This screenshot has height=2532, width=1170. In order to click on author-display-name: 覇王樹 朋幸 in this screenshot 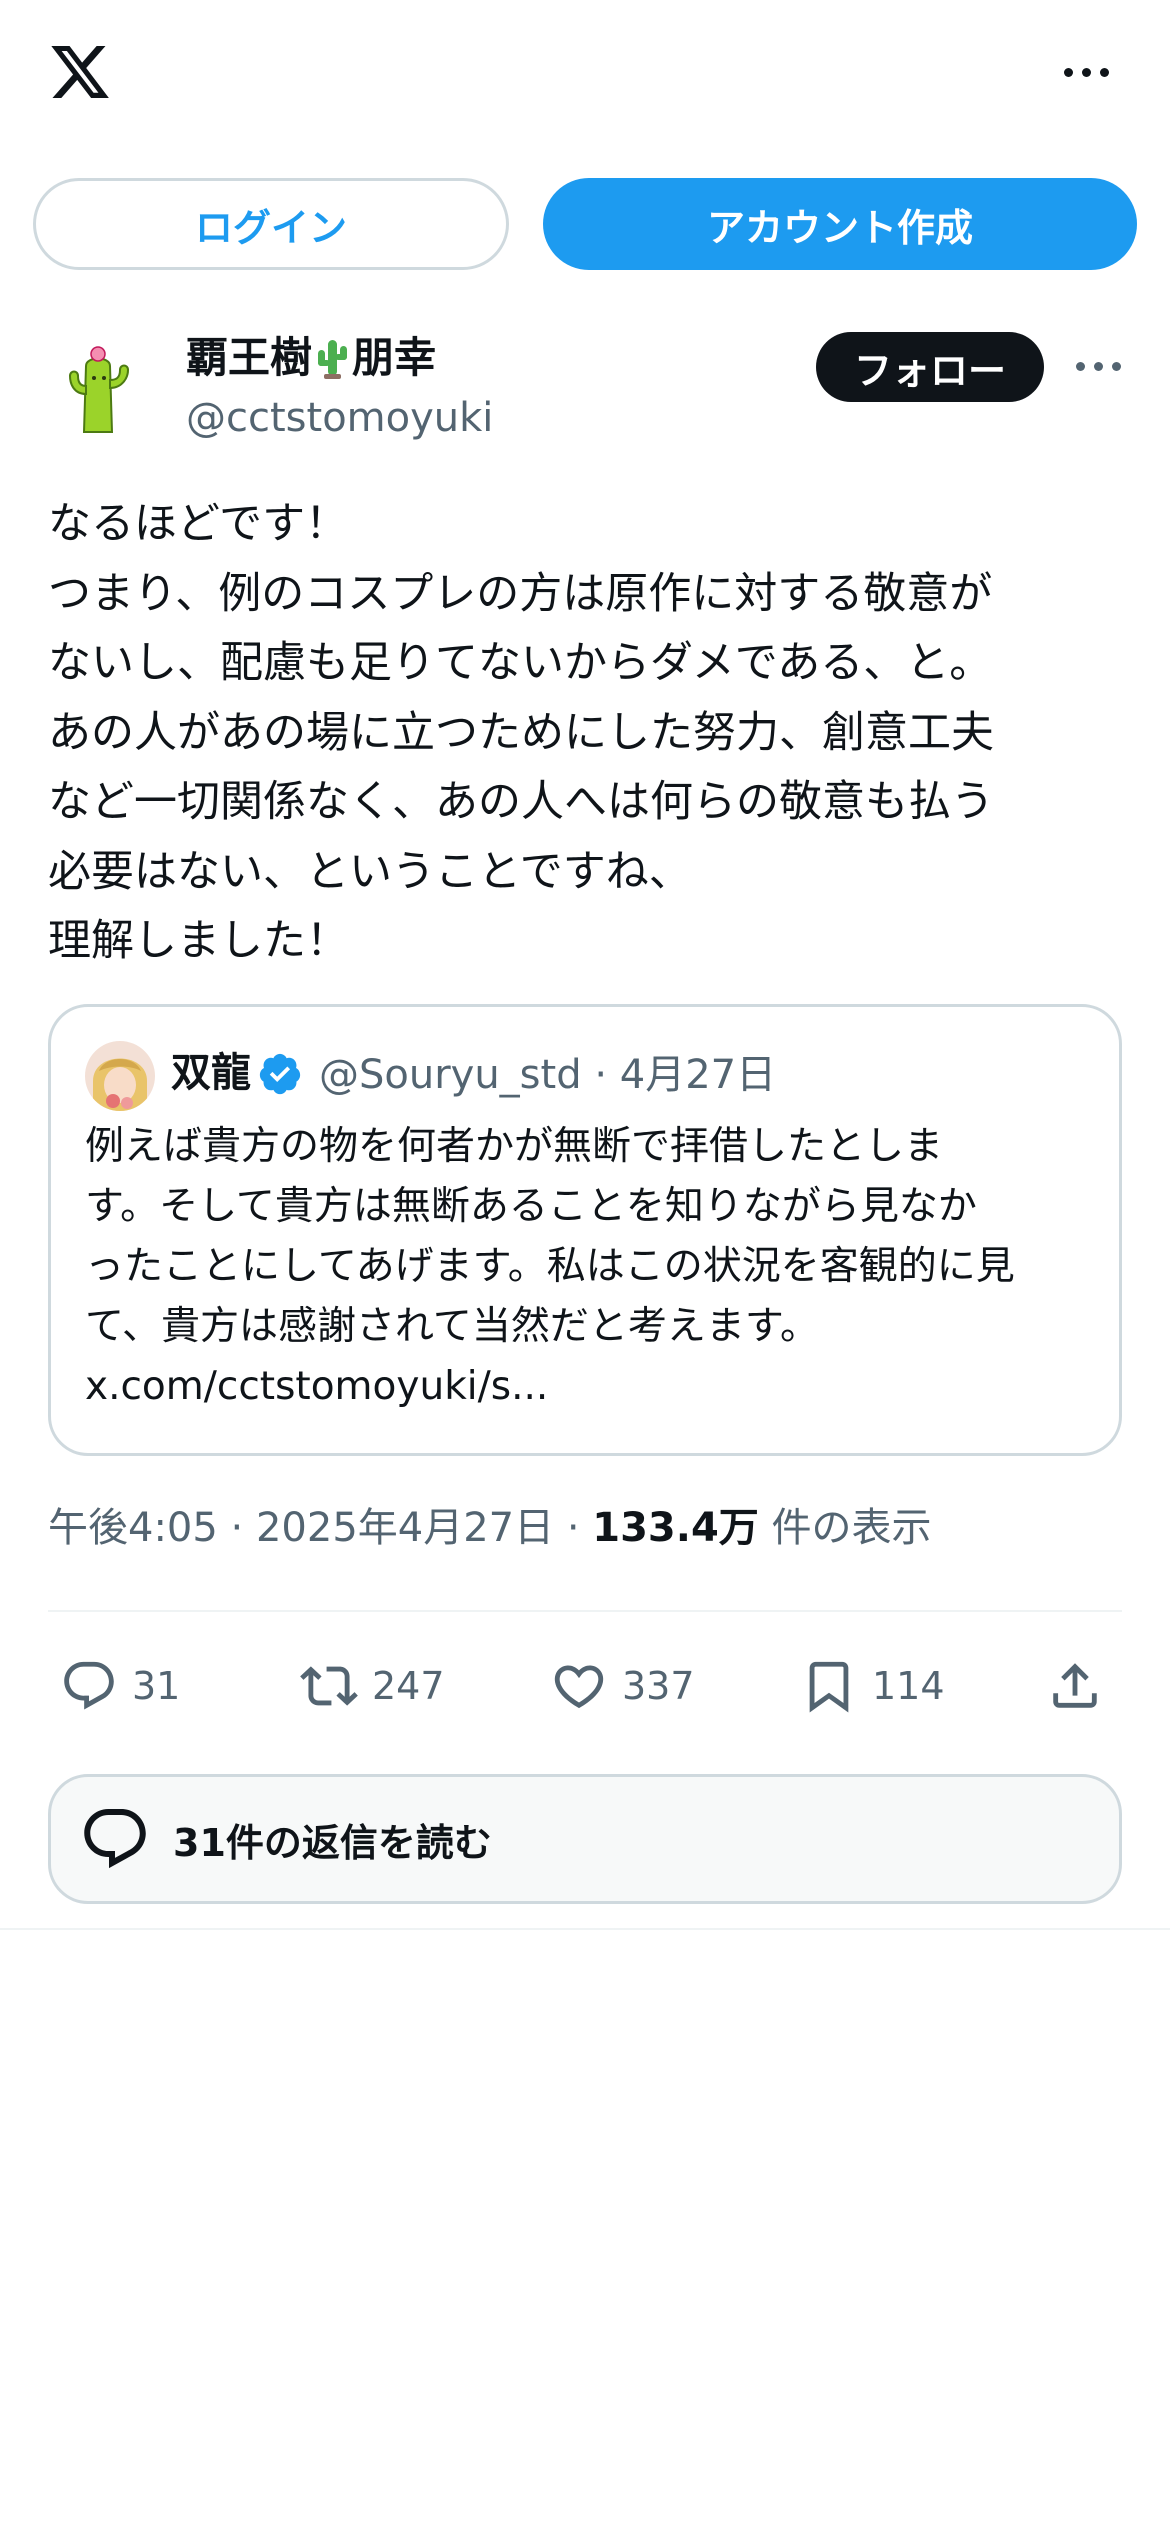, I will do `click(311, 362)`.